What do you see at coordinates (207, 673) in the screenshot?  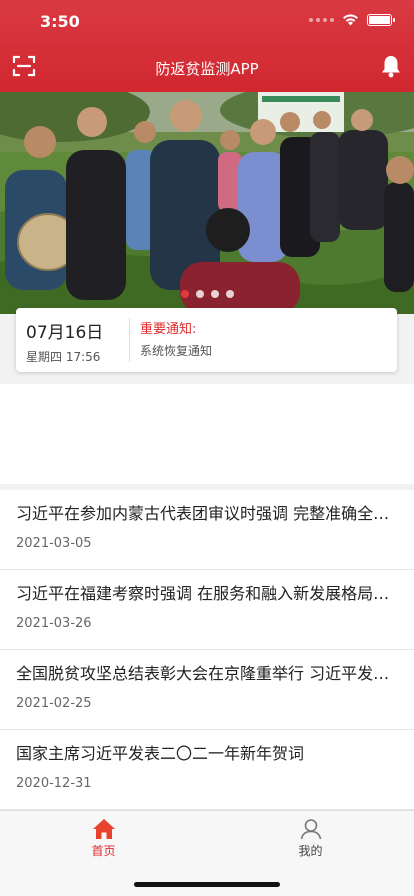 I see `news-title: 全国脱贫攻坚总结表彰大会在京隆重举行 习近平发表重要讲话` at bounding box center [207, 673].